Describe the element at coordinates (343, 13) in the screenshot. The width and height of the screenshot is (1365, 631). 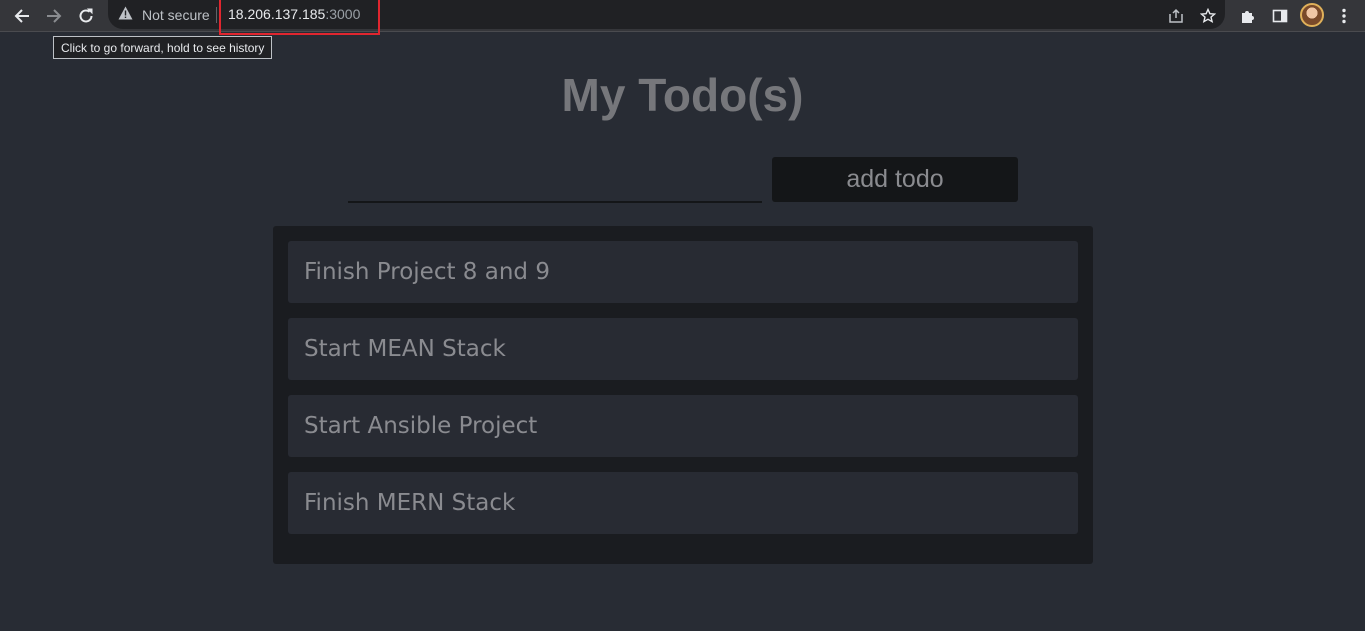
I see `url-port: :3000` at that location.